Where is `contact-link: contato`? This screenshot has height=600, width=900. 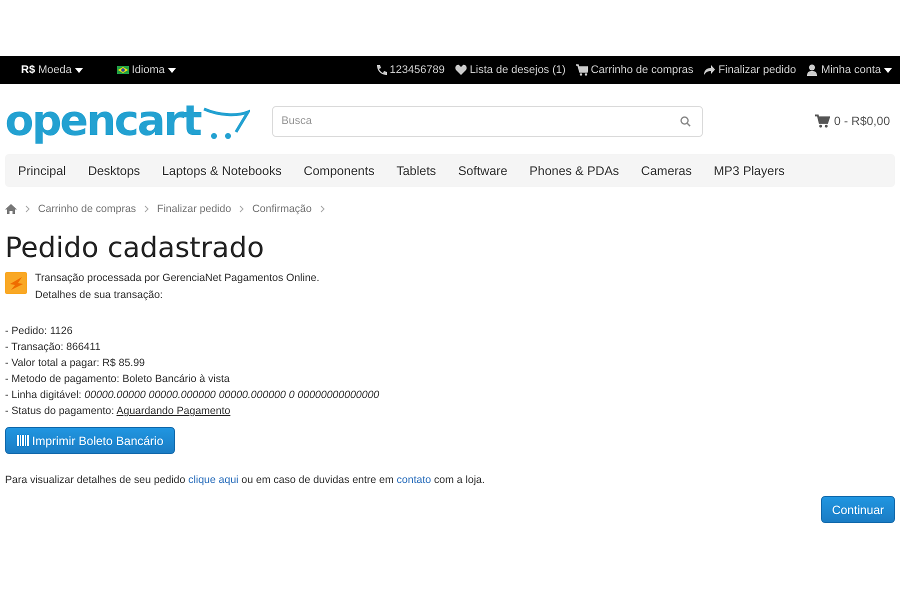 contact-link: contato is located at coordinates (414, 480).